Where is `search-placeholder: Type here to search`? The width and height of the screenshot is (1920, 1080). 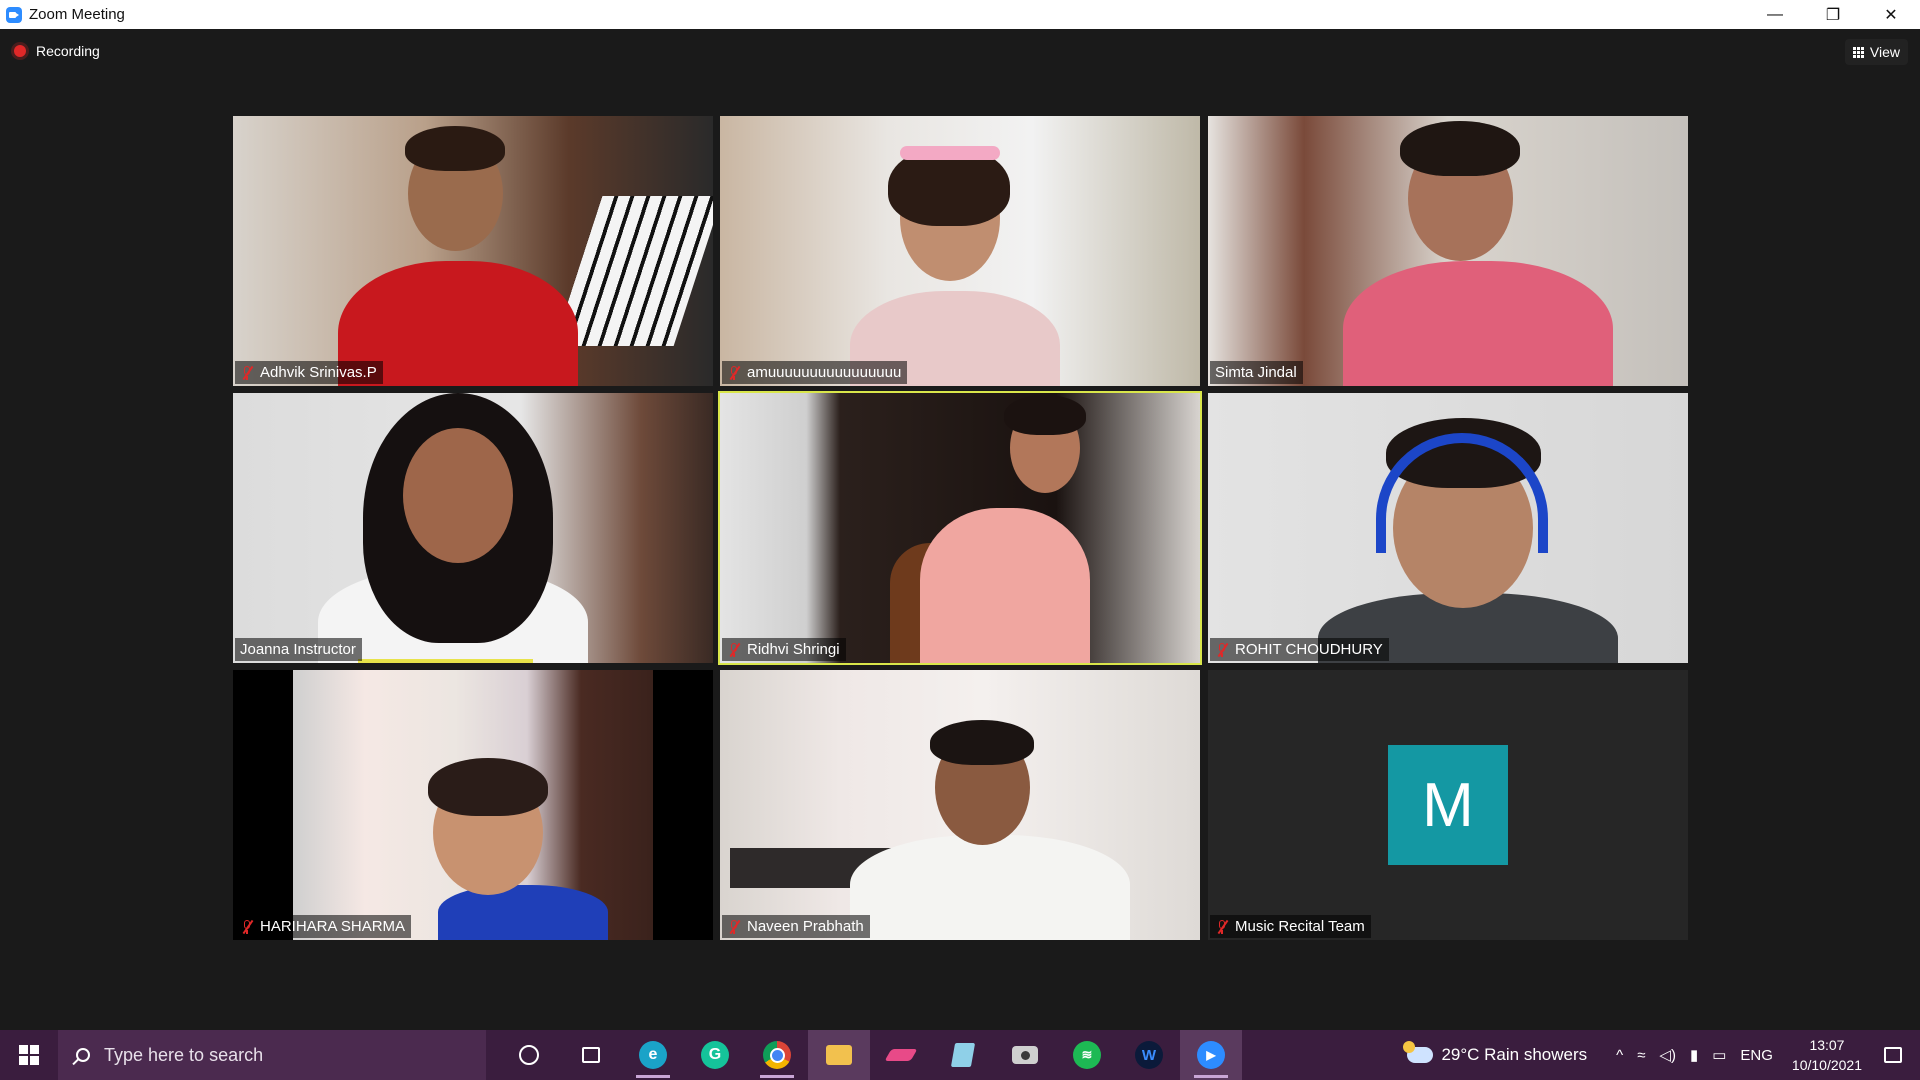
search-placeholder: Type here to search is located at coordinates (184, 1054).